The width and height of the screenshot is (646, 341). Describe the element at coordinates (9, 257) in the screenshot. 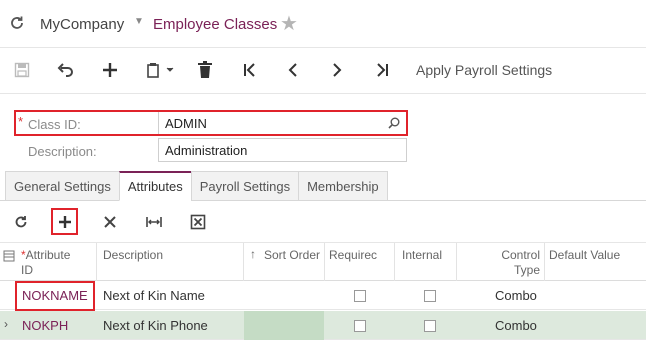

I see `row-selector-icon` at that location.